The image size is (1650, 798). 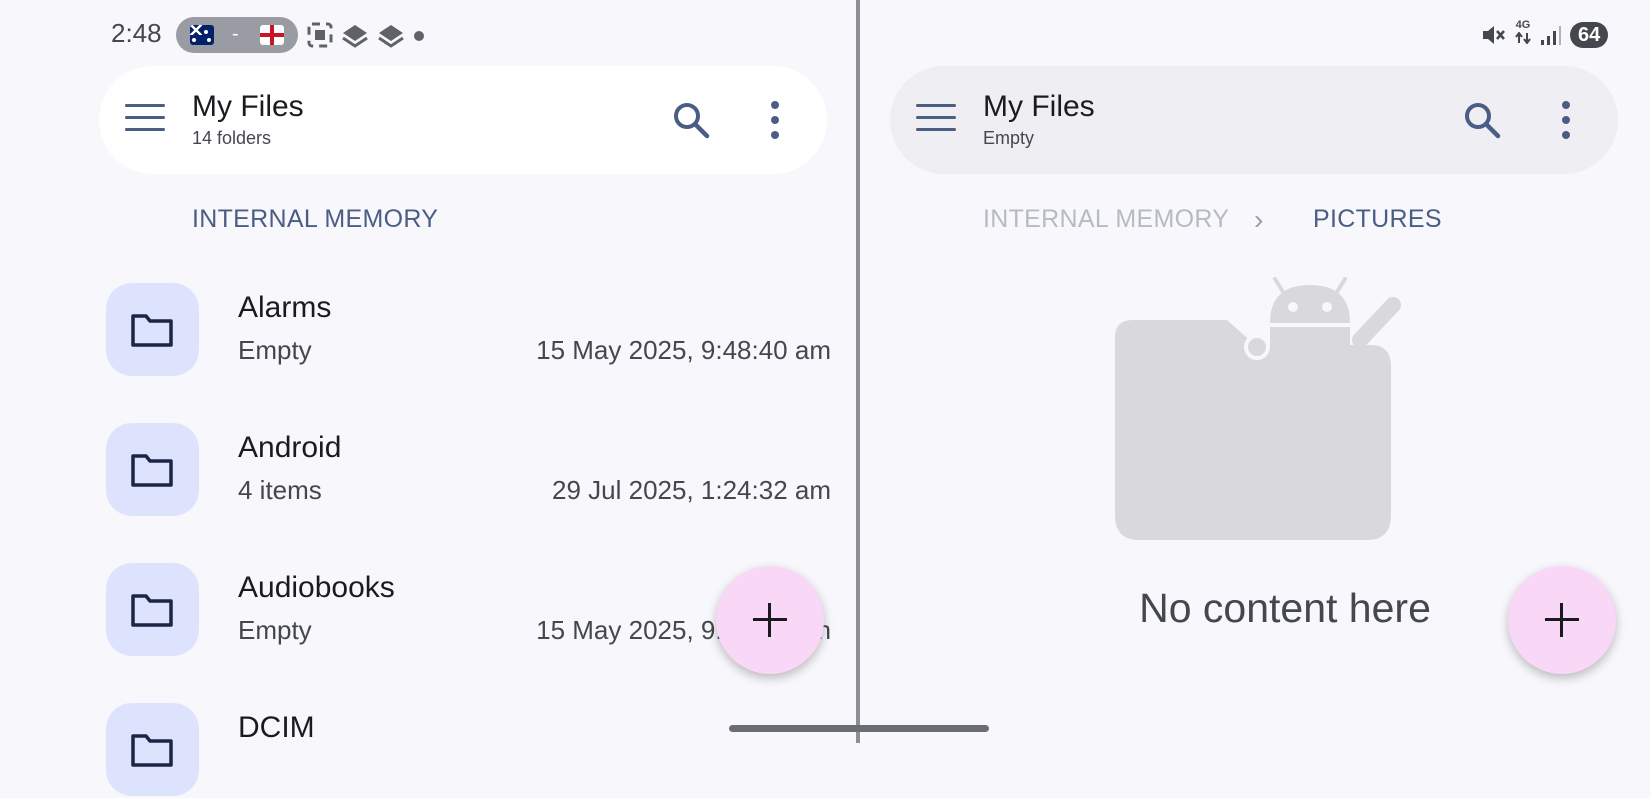 What do you see at coordinates (290, 447) in the screenshot?
I see `folder-name: Android` at bounding box center [290, 447].